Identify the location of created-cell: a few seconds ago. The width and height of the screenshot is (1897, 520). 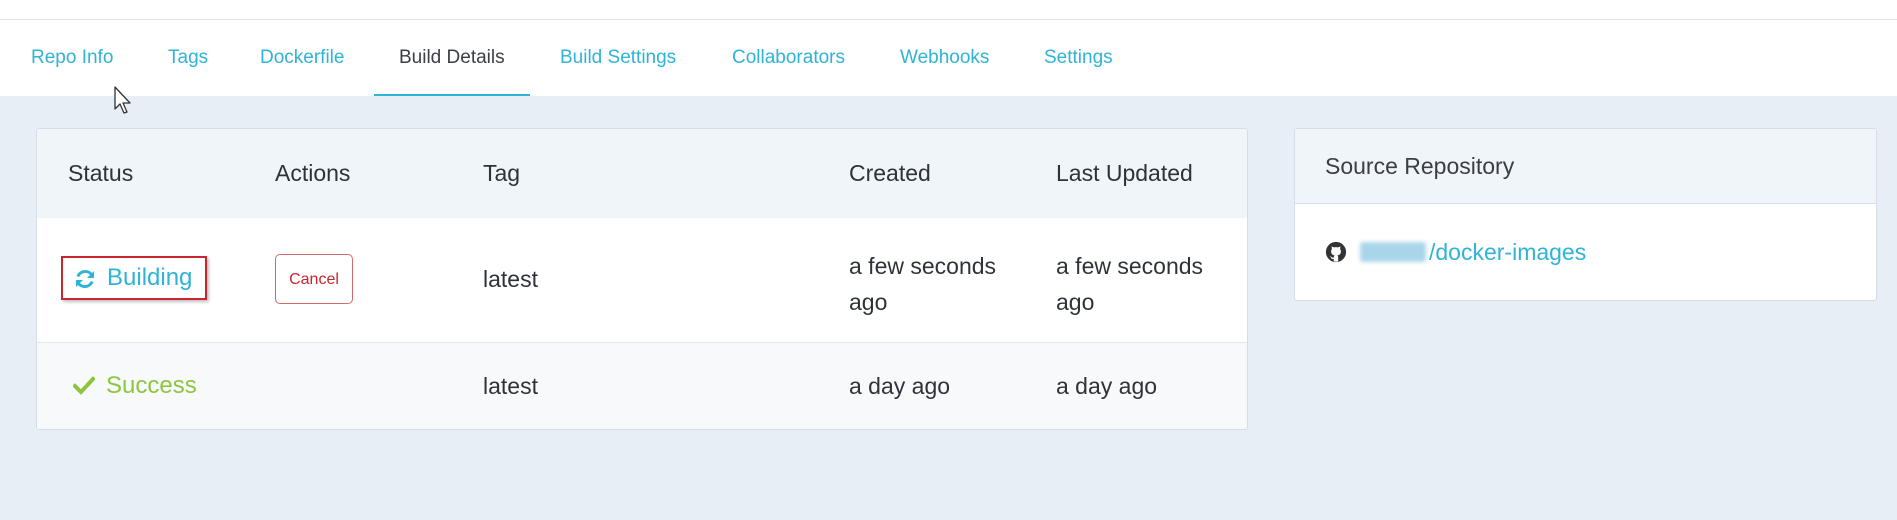
(922, 284).